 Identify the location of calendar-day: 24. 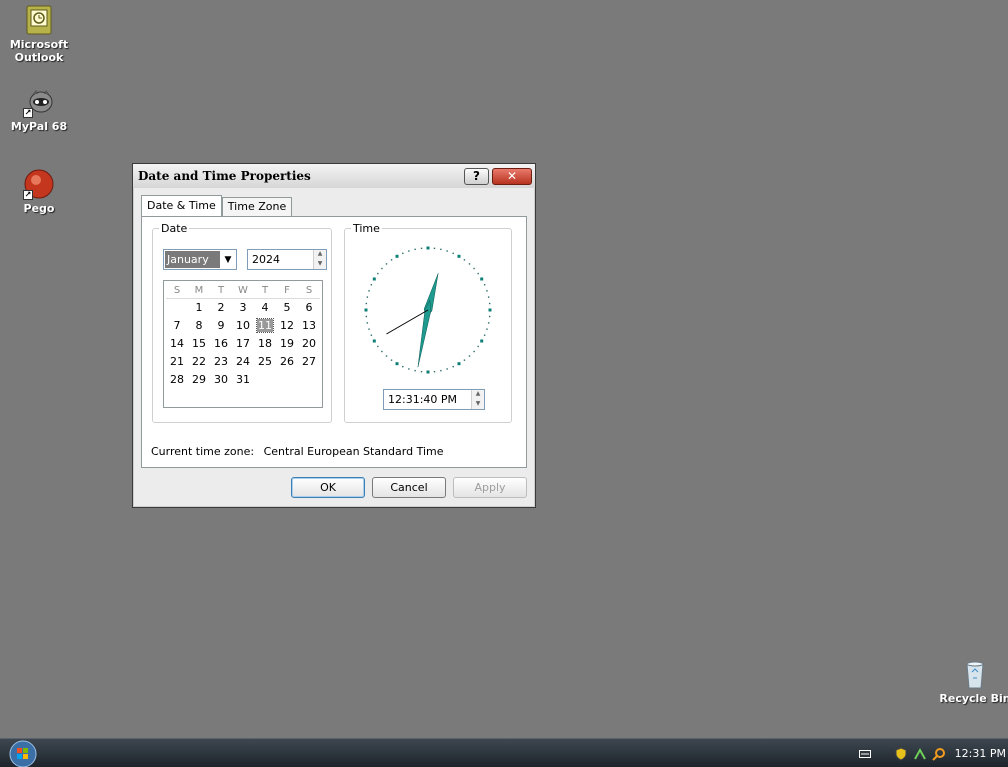
(243, 362).